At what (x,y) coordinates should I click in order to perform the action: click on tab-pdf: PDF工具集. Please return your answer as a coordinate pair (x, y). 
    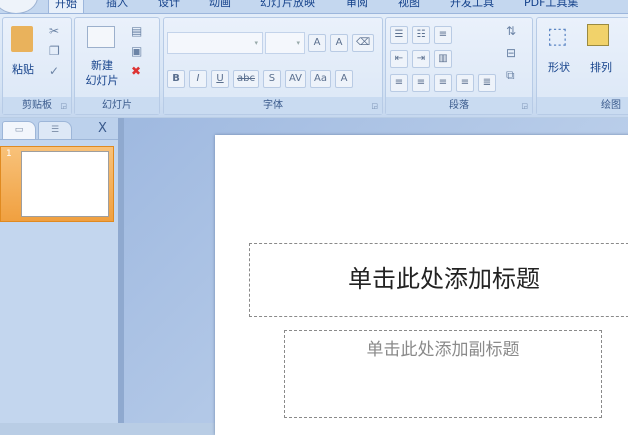
    Looking at the image, I should click on (551, 6).